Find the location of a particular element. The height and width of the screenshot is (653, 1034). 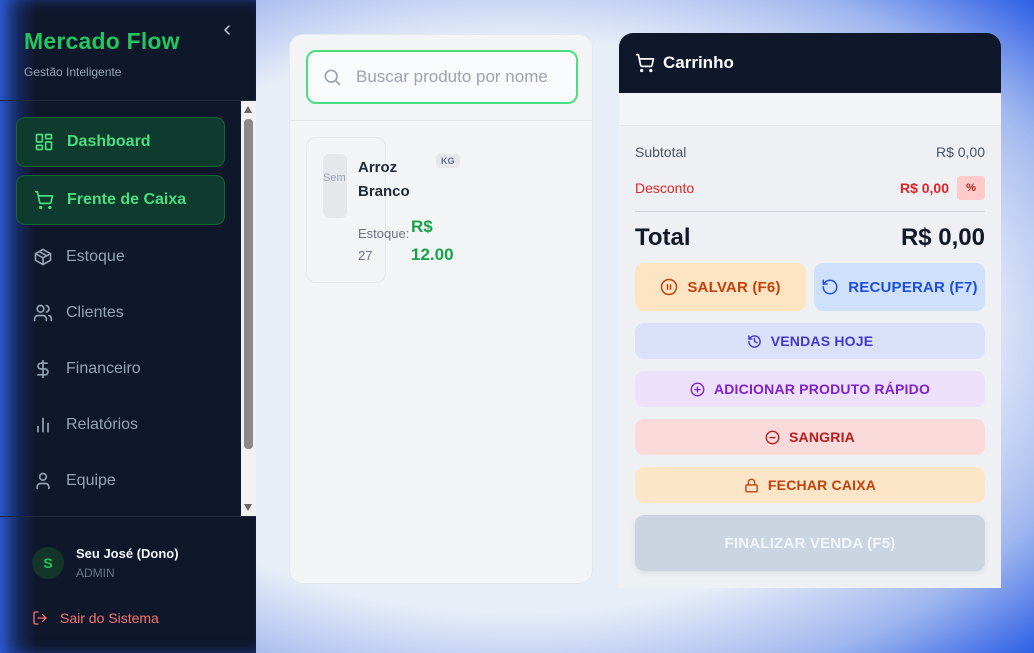

recover-label: RECUPERAR (F7) is located at coordinates (913, 287).